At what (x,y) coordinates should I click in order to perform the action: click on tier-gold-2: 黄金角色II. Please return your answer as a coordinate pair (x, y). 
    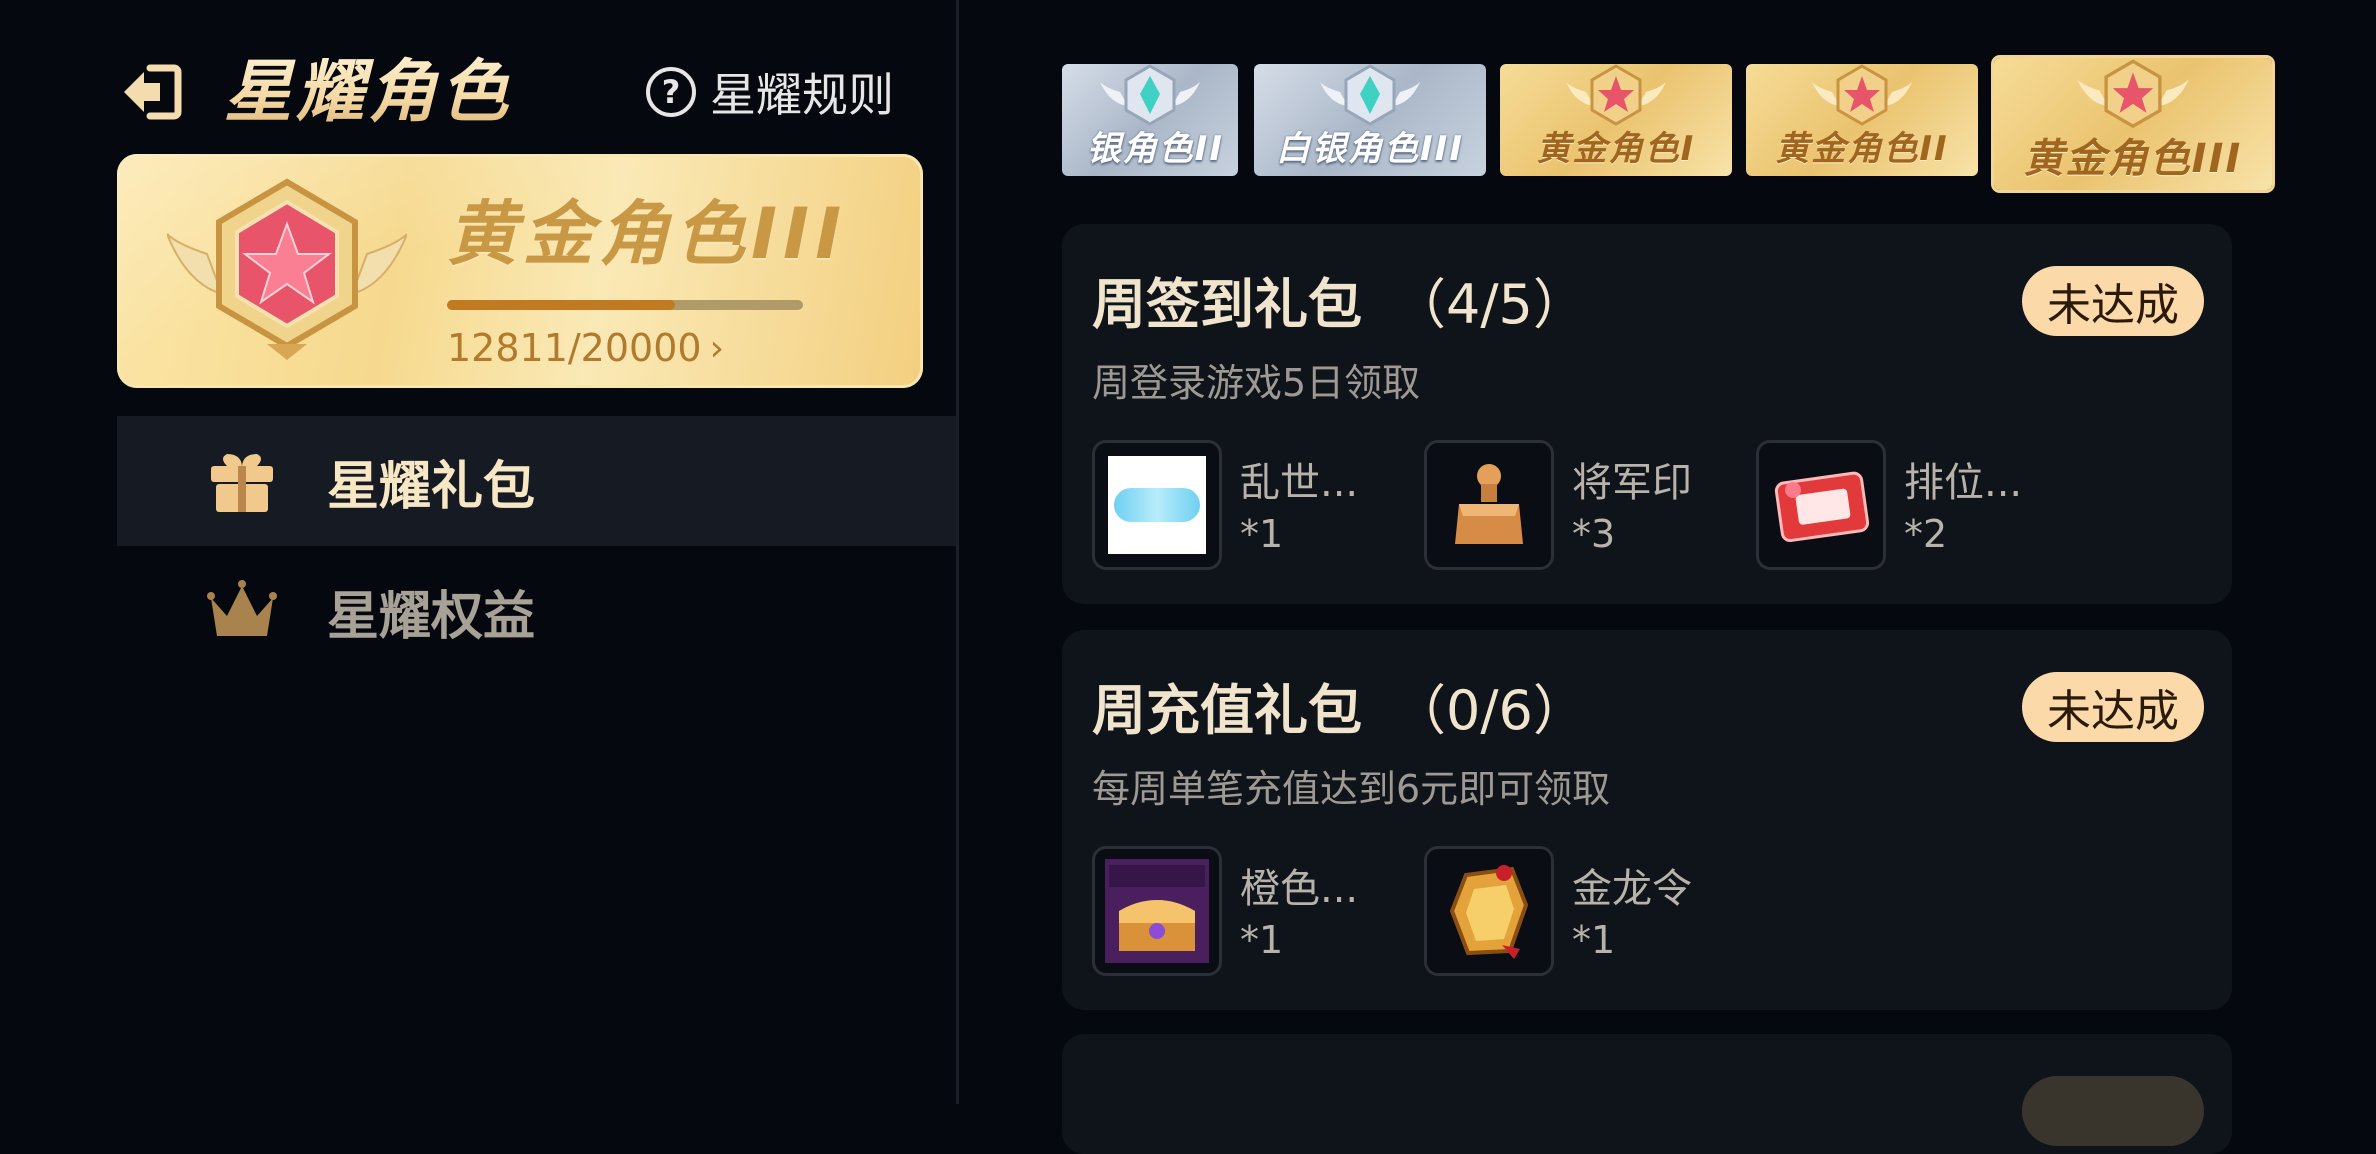
    Looking at the image, I should click on (1862, 120).